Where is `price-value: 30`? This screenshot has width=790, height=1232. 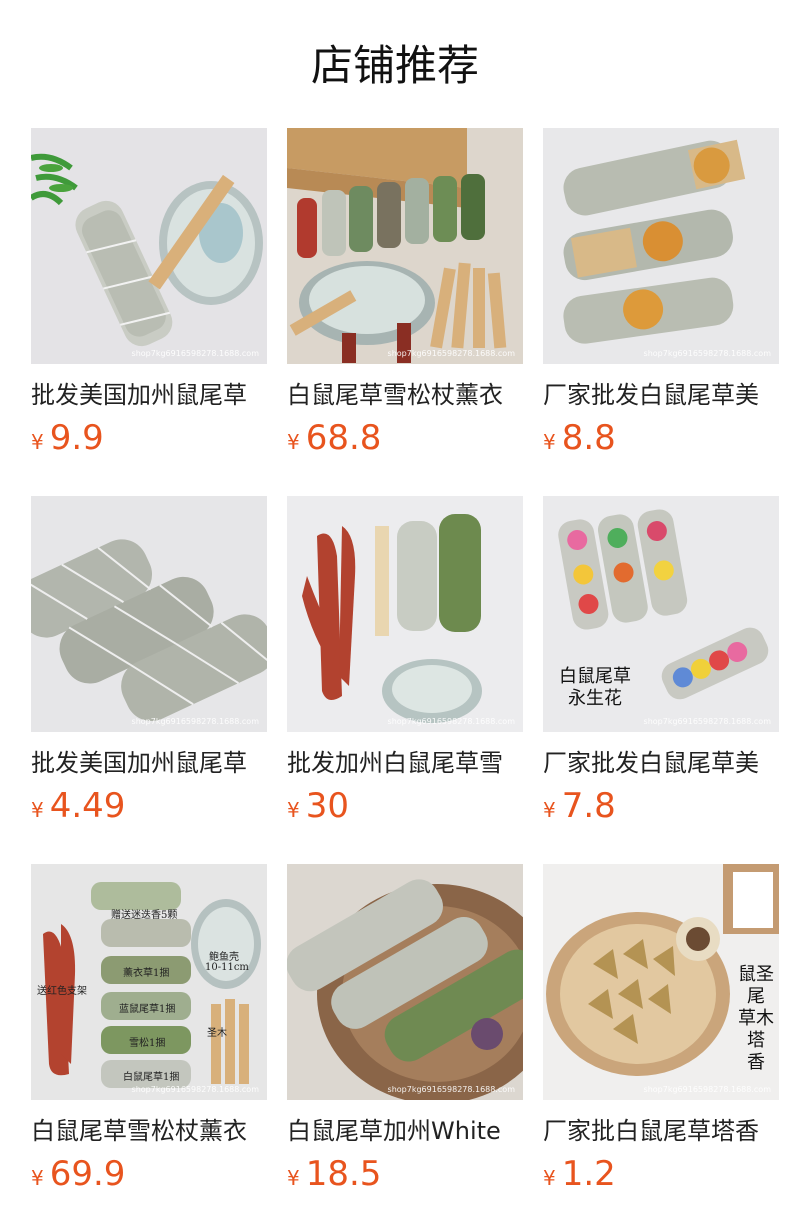 price-value: 30 is located at coordinates (327, 806).